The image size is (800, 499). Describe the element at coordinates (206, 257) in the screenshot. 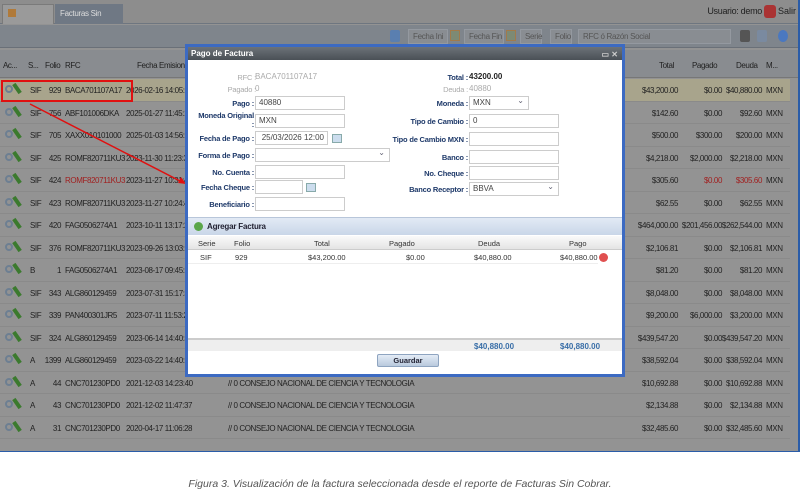

I see `cell-serie: SIF` at that location.